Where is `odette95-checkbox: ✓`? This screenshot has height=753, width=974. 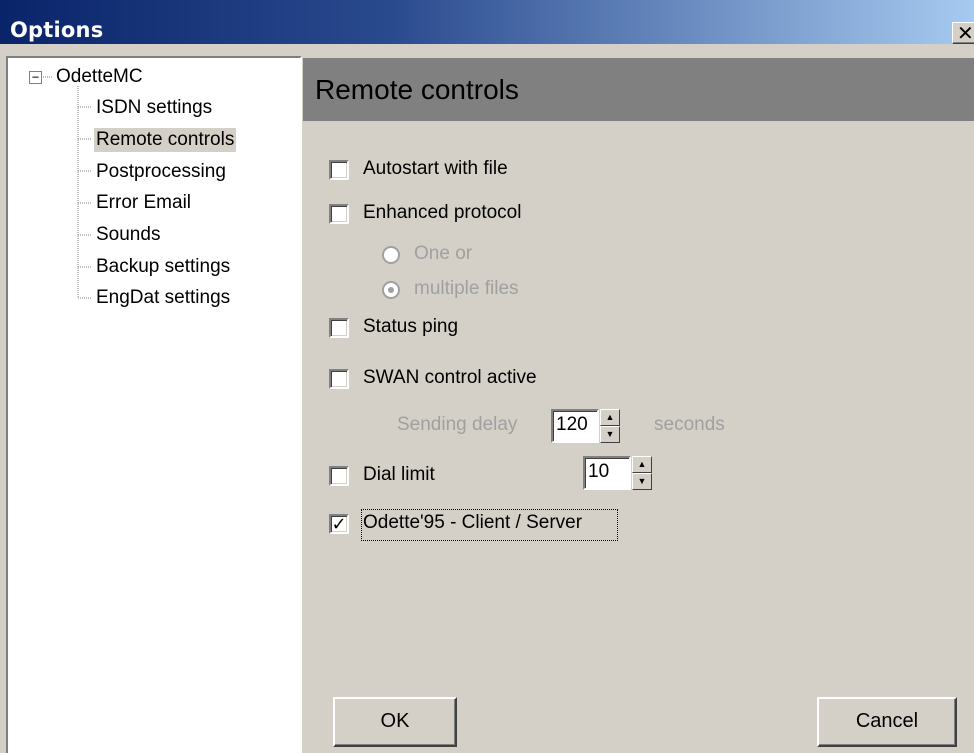 odette95-checkbox: ✓ is located at coordinates (339, 524).